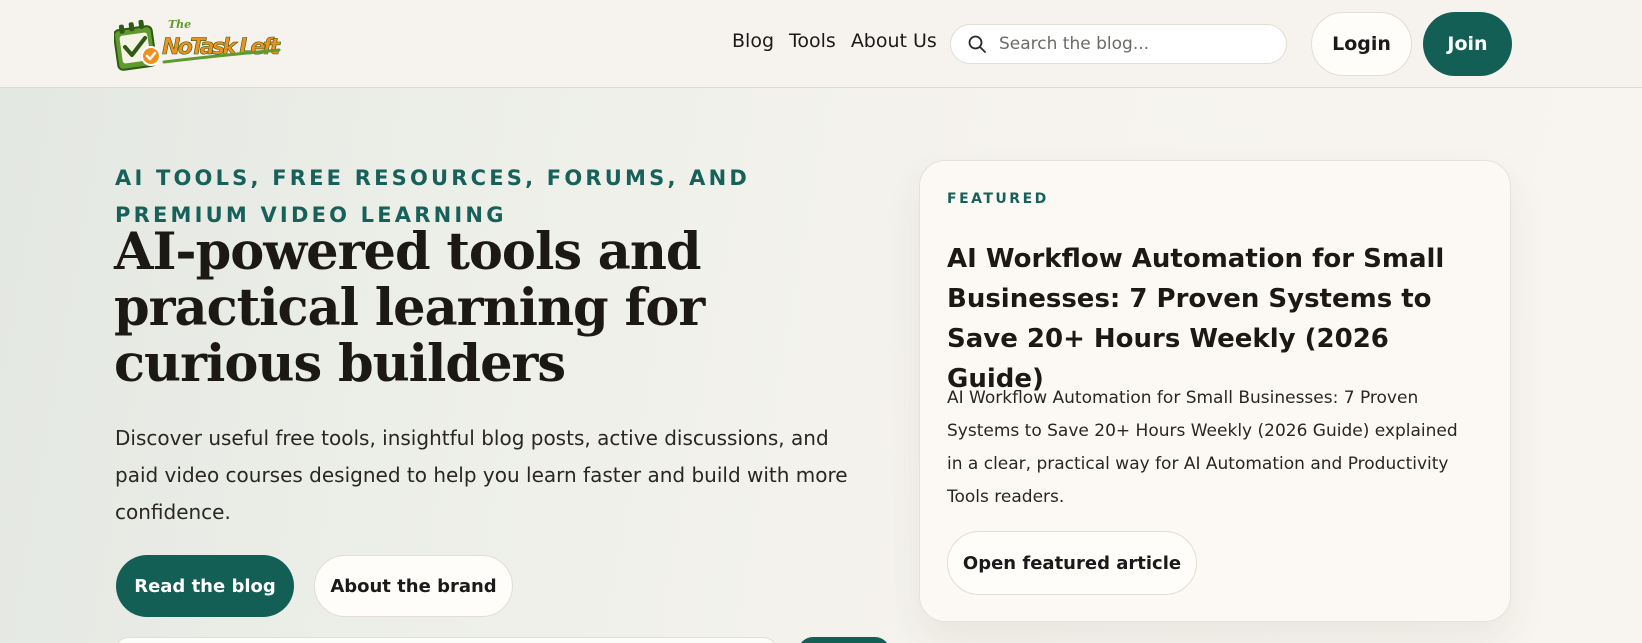 The height and width of the screenshot is (643, 1642). Describe the element at coordinates (1072, 563) in the screenshot. I see `open-featured-article-button: Open featured article` at that location.